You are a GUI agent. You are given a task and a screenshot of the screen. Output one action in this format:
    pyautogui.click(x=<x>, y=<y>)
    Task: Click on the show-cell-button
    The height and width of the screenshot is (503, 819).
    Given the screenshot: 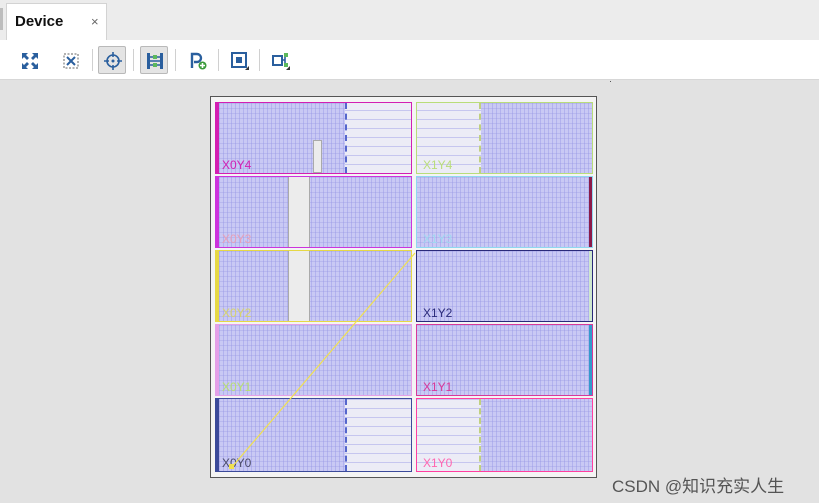 What is the action you would take?
    pyautogui.click(x=112, y=60)
    